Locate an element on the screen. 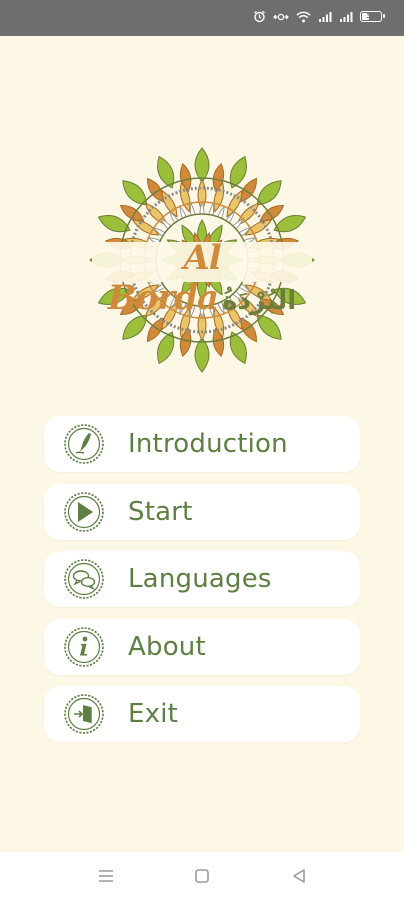 The image size is (404, 900). logo-latin-text: Al Borda is located at coordinates (164, 278).